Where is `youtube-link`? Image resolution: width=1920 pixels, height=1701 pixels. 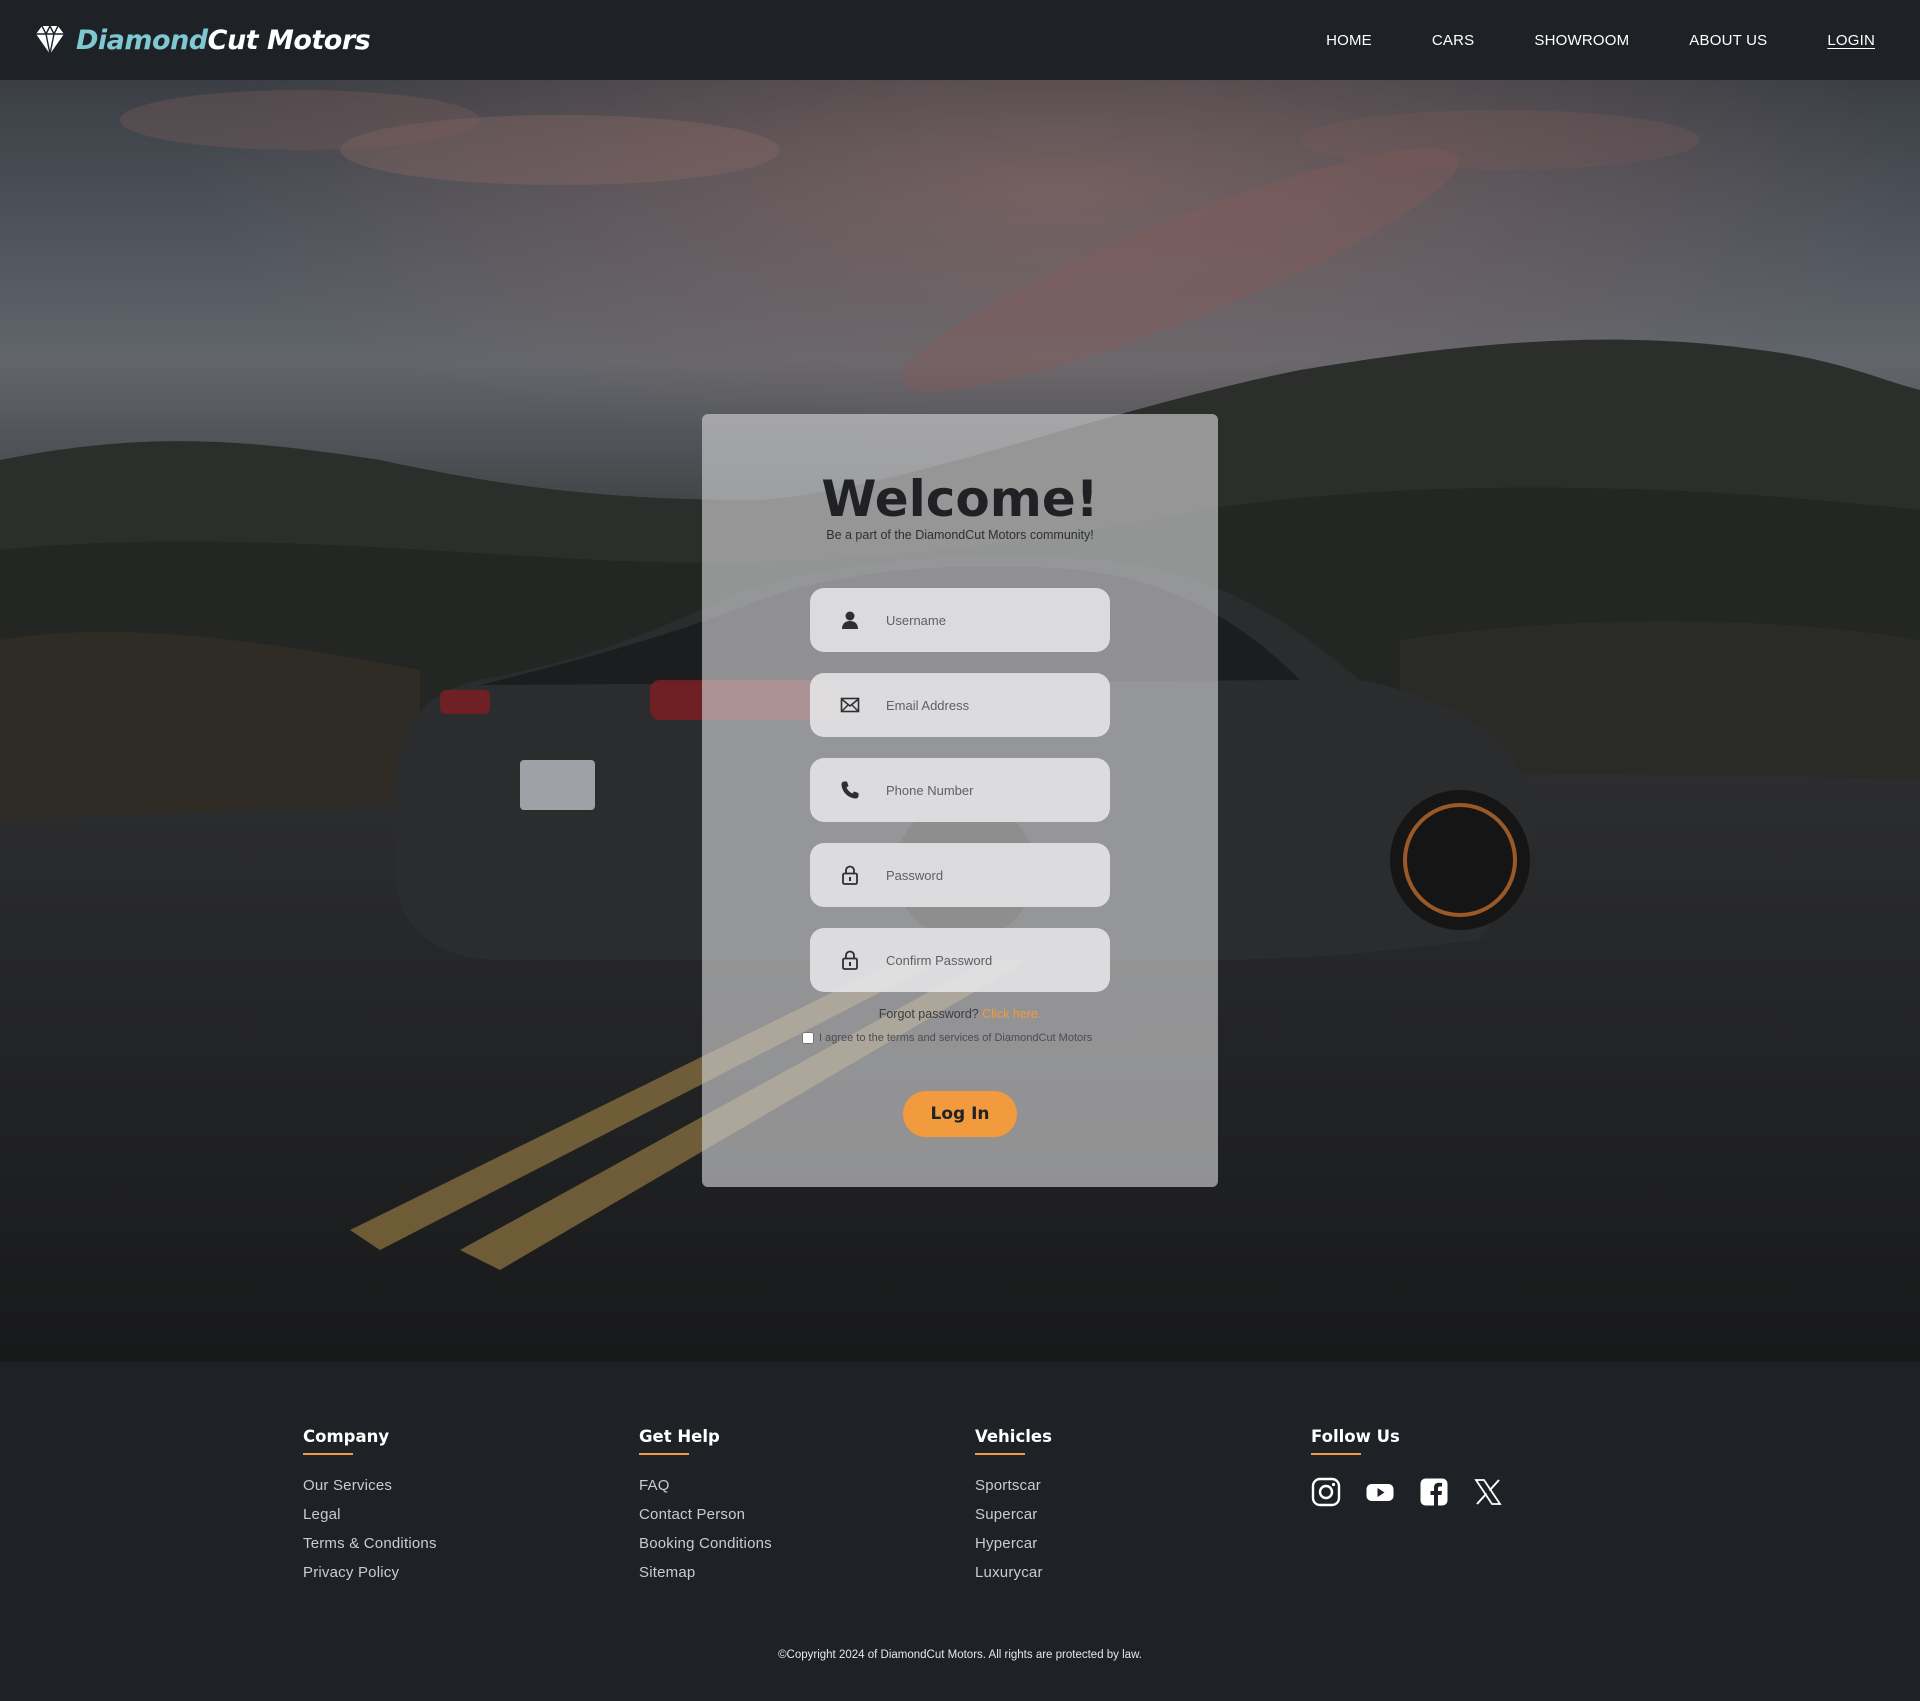 youtube-link is located at coordinates (1380, 1492).